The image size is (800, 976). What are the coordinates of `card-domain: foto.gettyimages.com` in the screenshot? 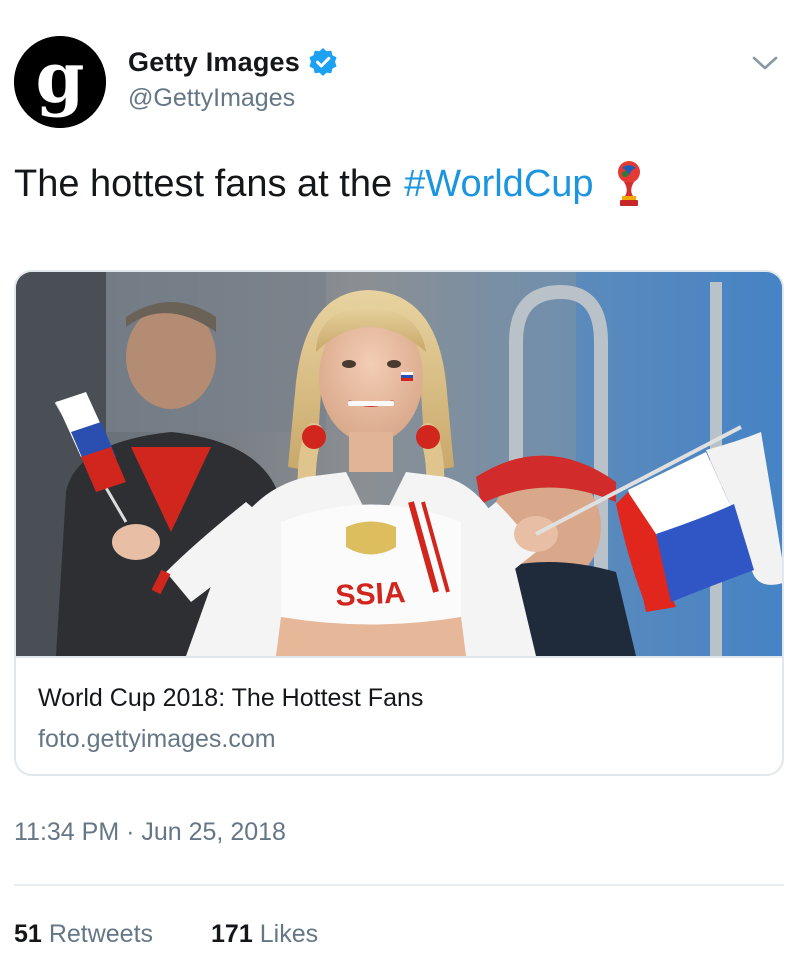 It's located at (157, 739).